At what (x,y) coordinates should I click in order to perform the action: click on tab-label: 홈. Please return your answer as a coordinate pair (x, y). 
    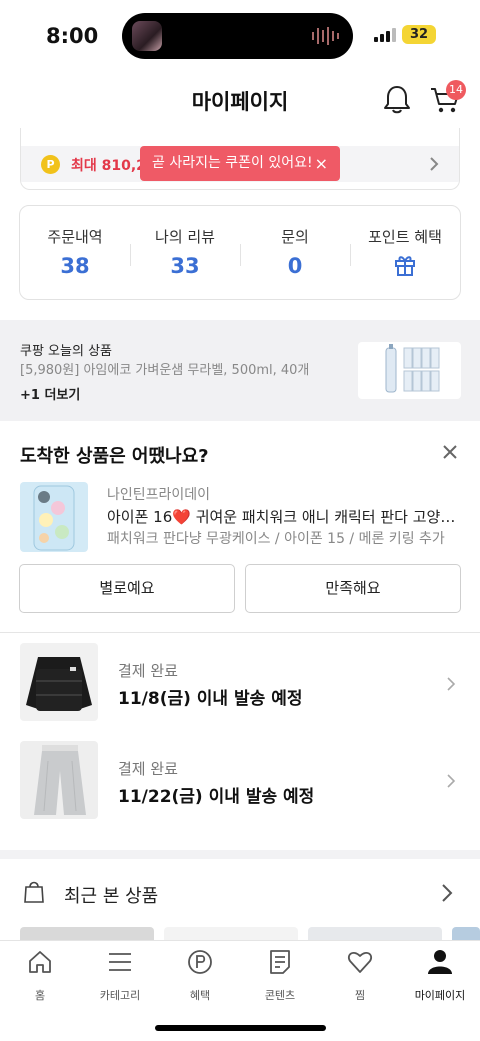
    Looking at the image, I should click on (40, 995).